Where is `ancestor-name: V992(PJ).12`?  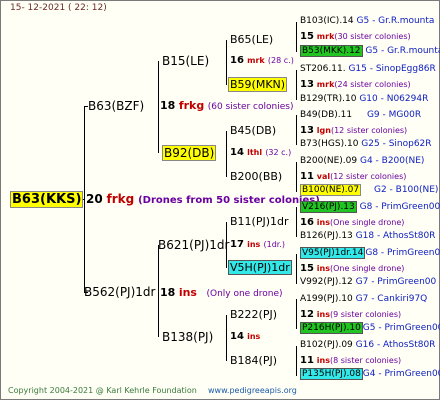 ancestor-name: V992(PJ).12 is located at coordinates (326, 282).